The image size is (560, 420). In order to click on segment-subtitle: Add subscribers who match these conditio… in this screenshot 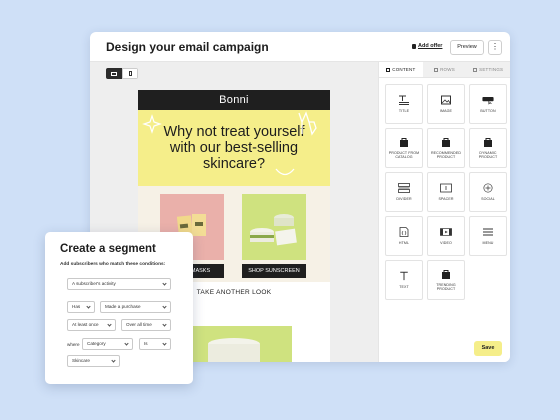, I will do `click(113, 264)`.